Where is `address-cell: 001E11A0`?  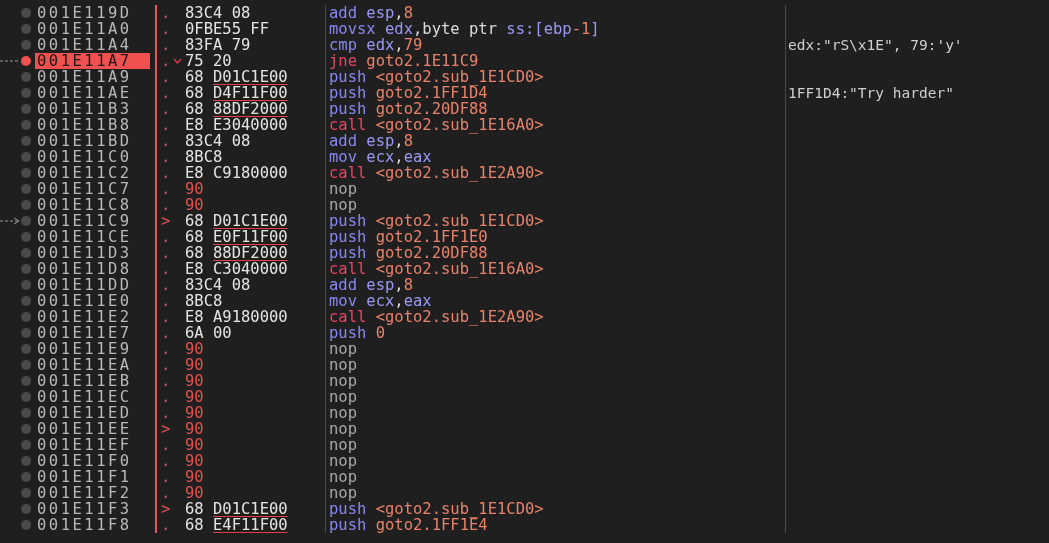
address-cell: 001E11A0 is located at coordinates (92, 29).